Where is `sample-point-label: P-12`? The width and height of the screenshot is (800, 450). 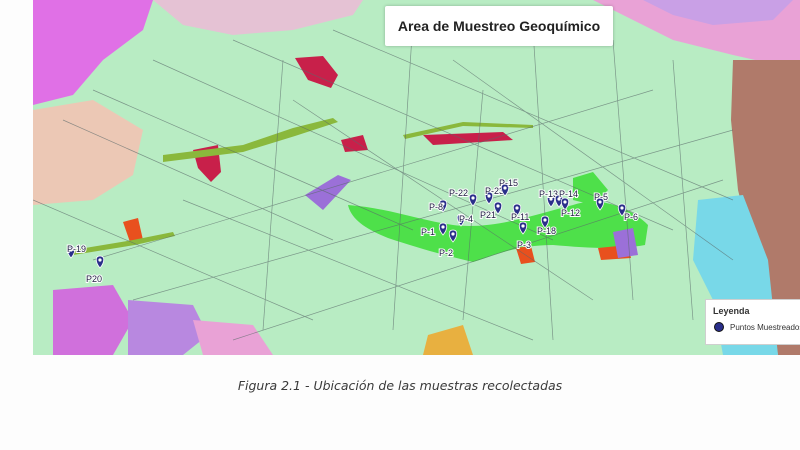
sample-point-label: P-12 is located at coordinates (570, 213).